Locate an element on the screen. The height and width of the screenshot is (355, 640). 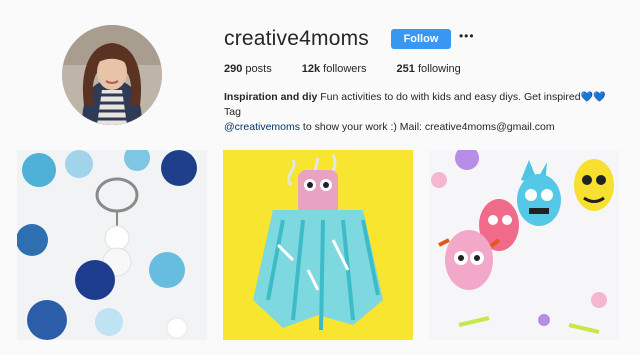
posts-label: posts is located at coordinates (258, 69).